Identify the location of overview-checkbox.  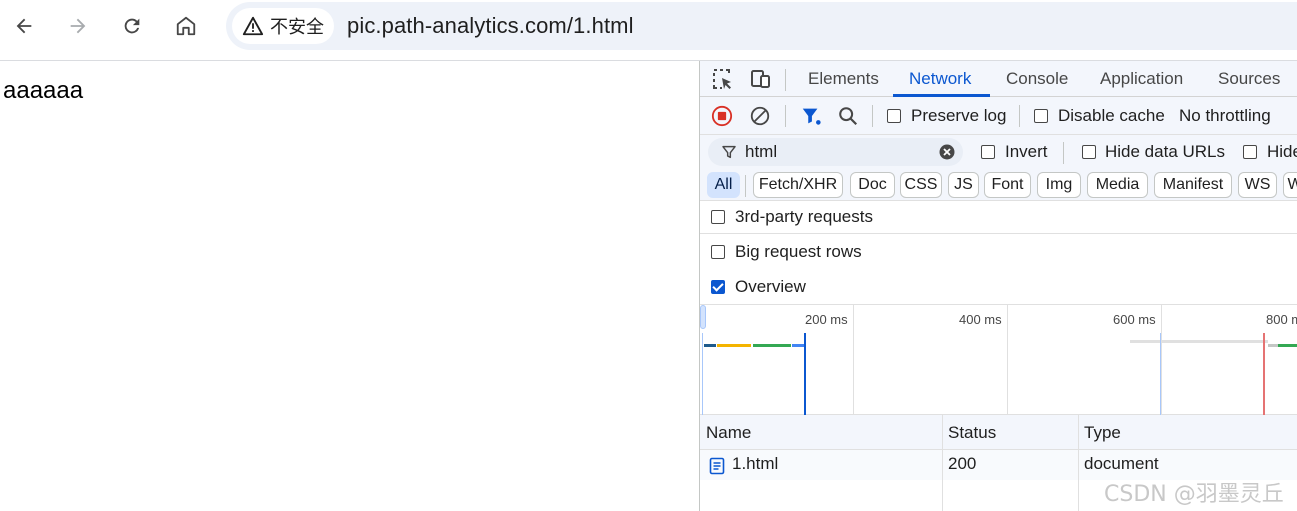
(718, 287).